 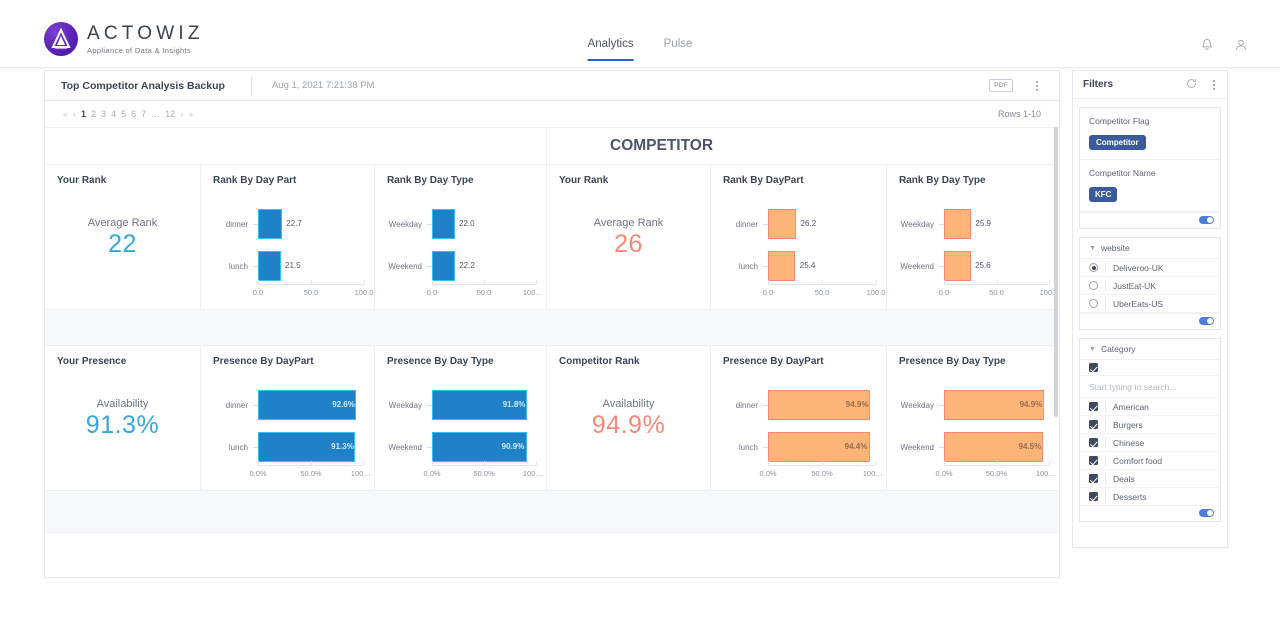 What do you see at coordinates (640, 49) in the screenshot?
I see `main-nav: Analytics Pulse` at bounding box center [640, 49].